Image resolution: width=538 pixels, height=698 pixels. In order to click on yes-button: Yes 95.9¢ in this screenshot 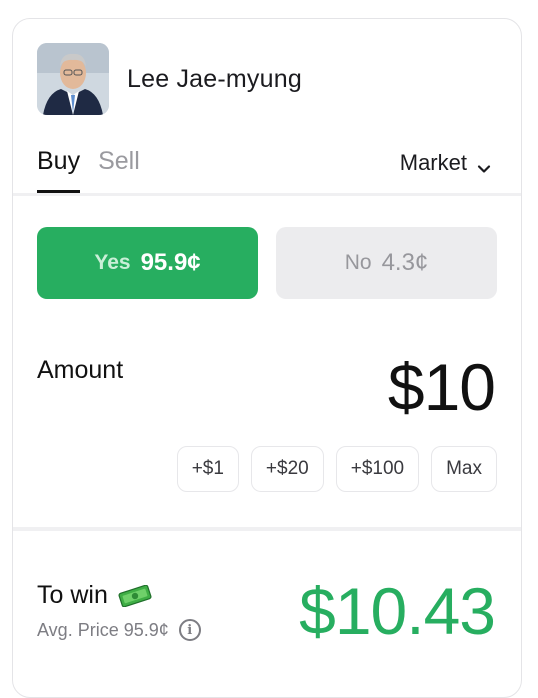, I will do `click(147, 263)`.